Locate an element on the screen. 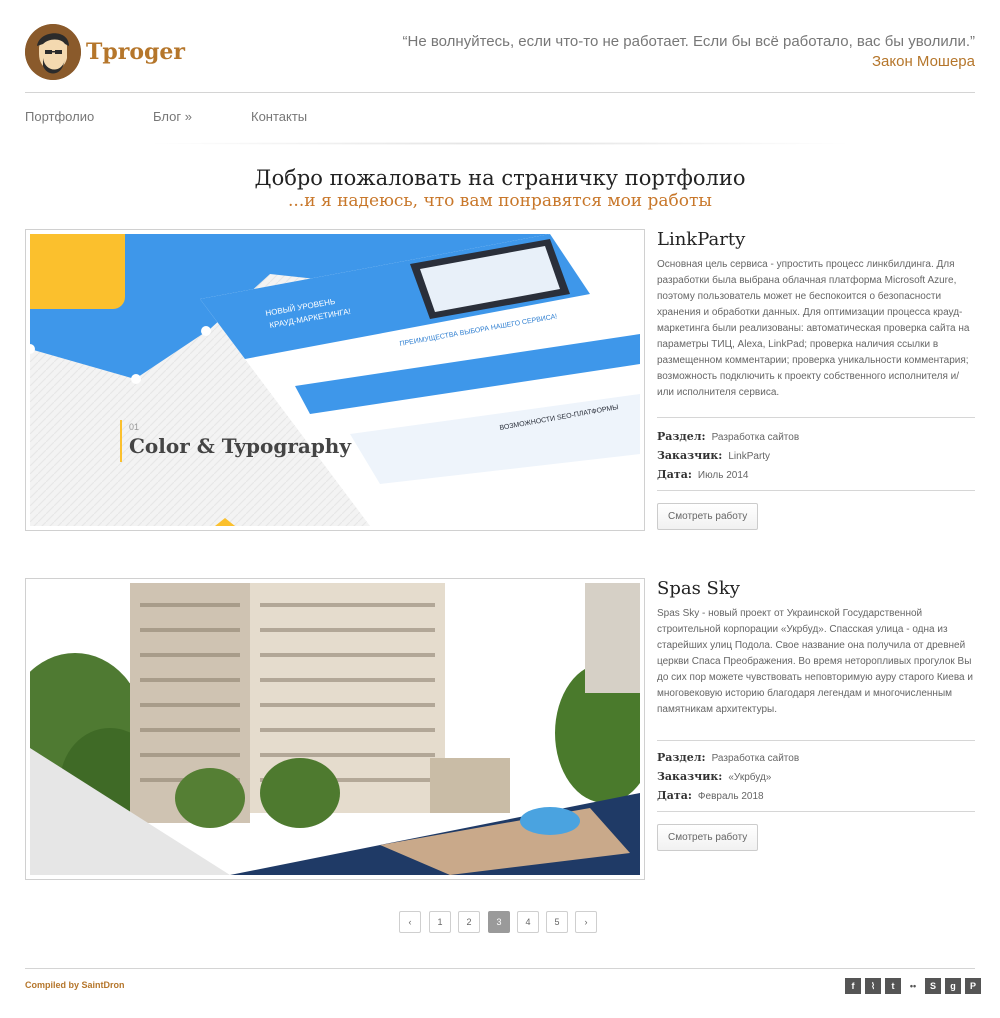 This screenshot has height=1018, width=1000. nav-item-portfolio: Портфолио is located at coordinates (59, 116).